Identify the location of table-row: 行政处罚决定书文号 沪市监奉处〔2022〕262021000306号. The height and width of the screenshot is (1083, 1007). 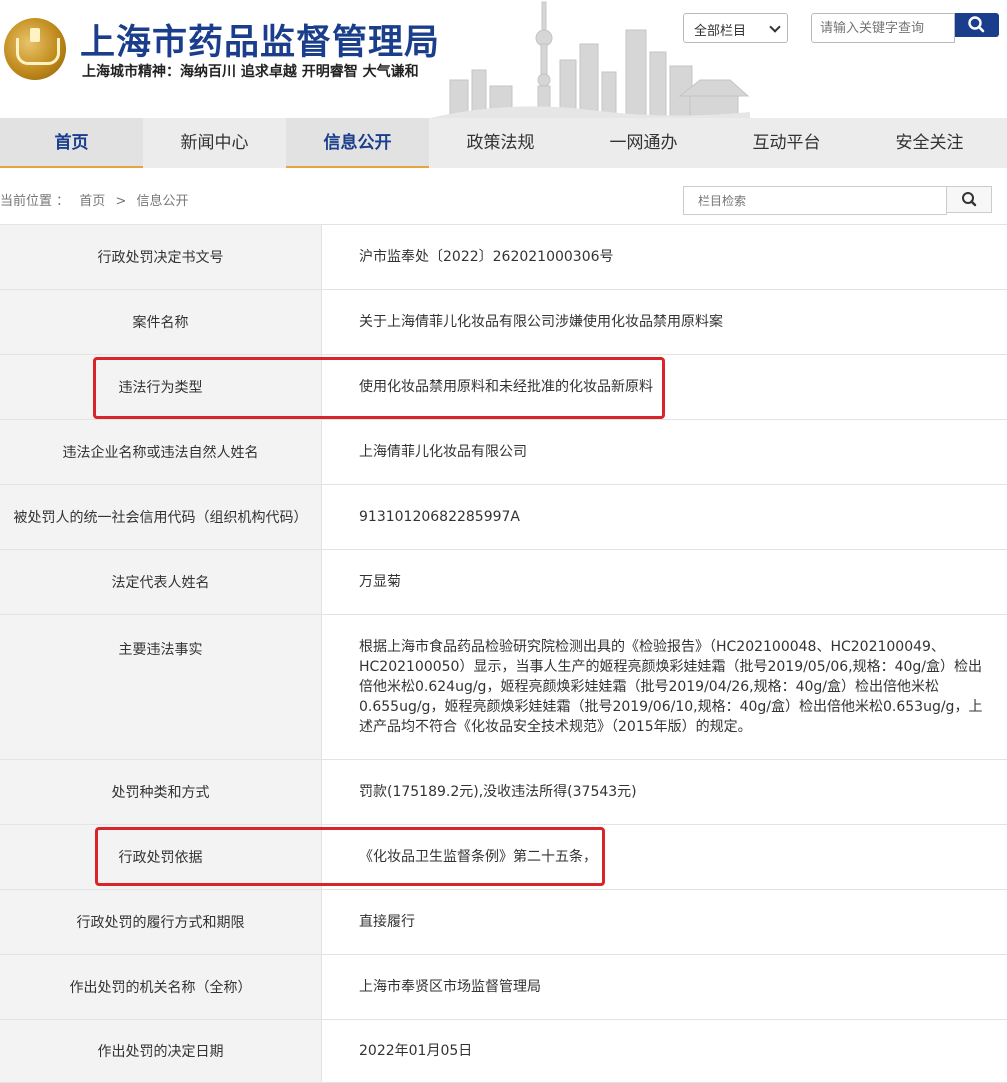
(503, 256).